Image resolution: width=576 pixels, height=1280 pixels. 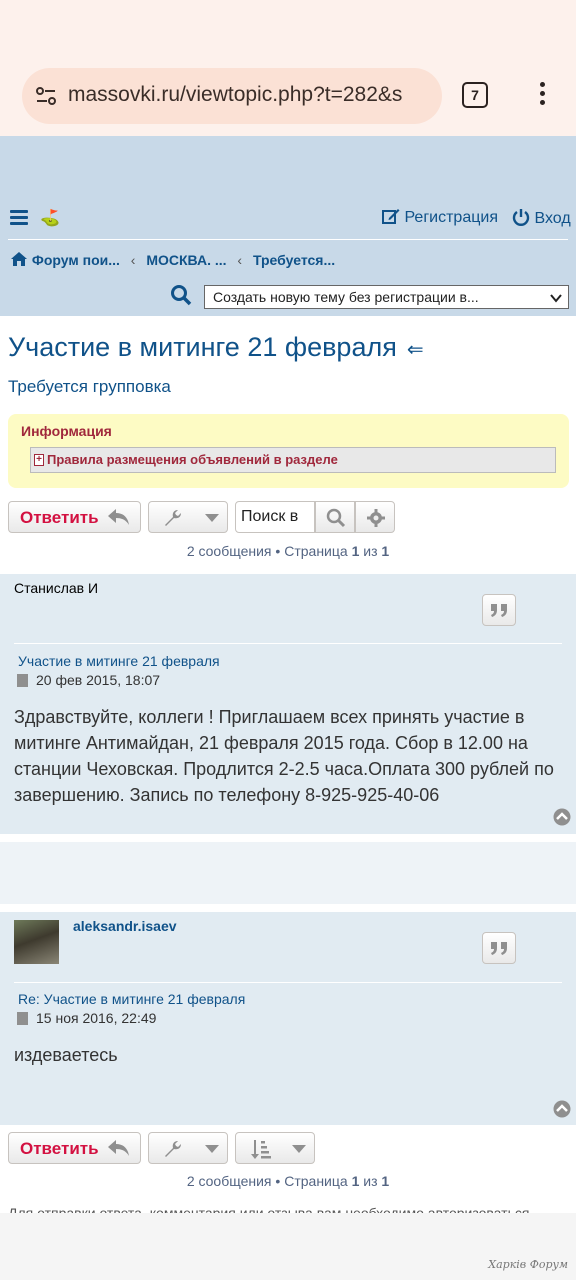 I want to click on avatar, so click(x=36, y=942).